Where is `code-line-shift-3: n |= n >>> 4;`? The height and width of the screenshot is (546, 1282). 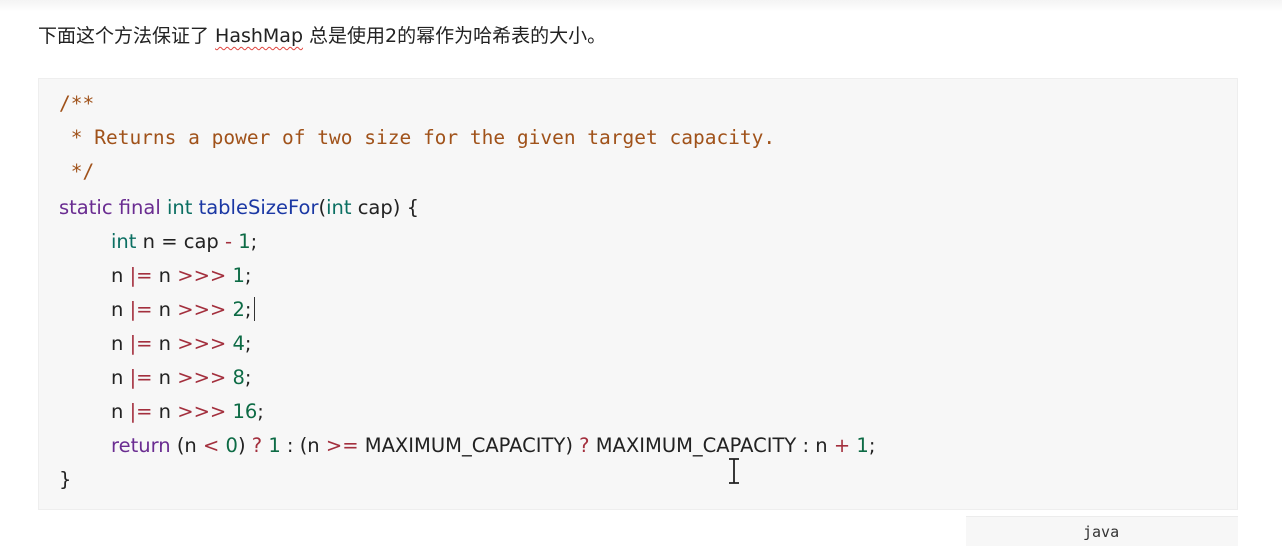 code-line-shift-3: n |= n >>> 4; is located at coordinates (181, 344).